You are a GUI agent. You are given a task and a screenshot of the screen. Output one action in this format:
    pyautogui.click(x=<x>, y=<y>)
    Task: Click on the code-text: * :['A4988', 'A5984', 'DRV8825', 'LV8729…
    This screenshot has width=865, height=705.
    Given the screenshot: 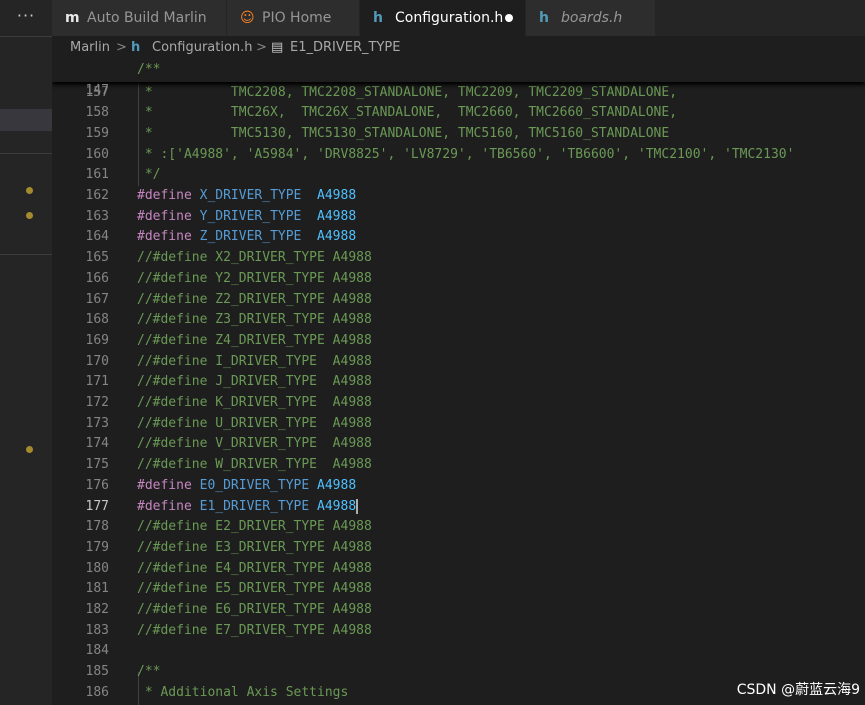 What is the action you would take?
    pyautogui.click(x=466, y=154)
    